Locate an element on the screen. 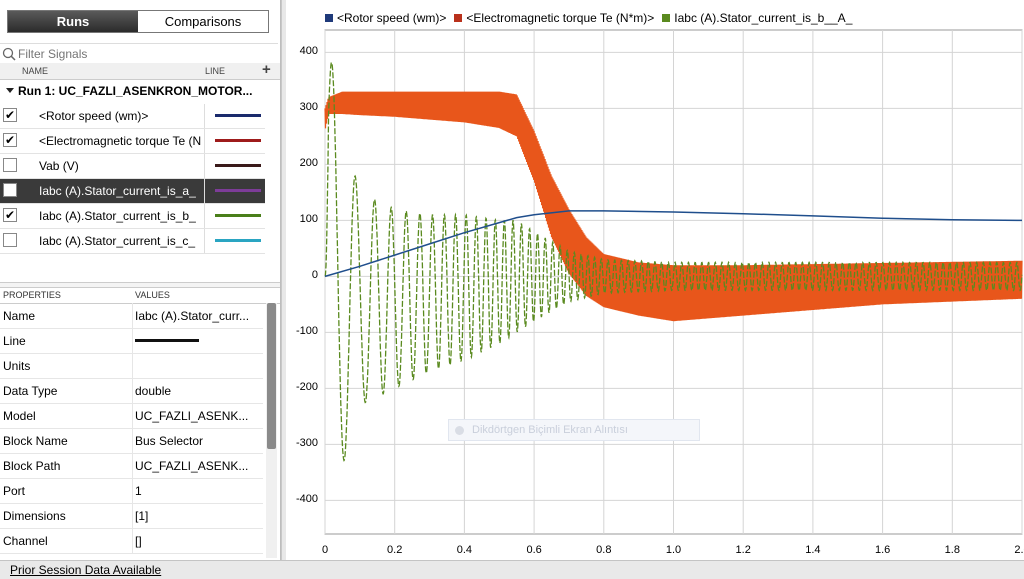  property-key: Block Name is located at coordinates (35, 441).